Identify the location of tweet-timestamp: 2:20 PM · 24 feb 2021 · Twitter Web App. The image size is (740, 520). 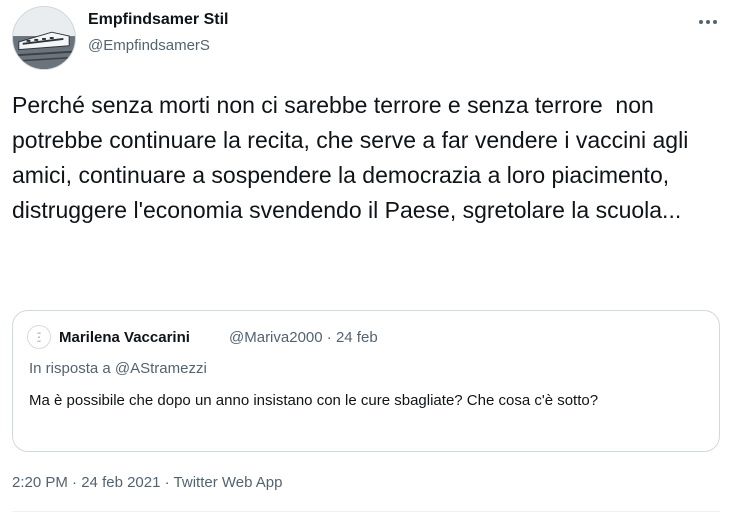
(147, 482).